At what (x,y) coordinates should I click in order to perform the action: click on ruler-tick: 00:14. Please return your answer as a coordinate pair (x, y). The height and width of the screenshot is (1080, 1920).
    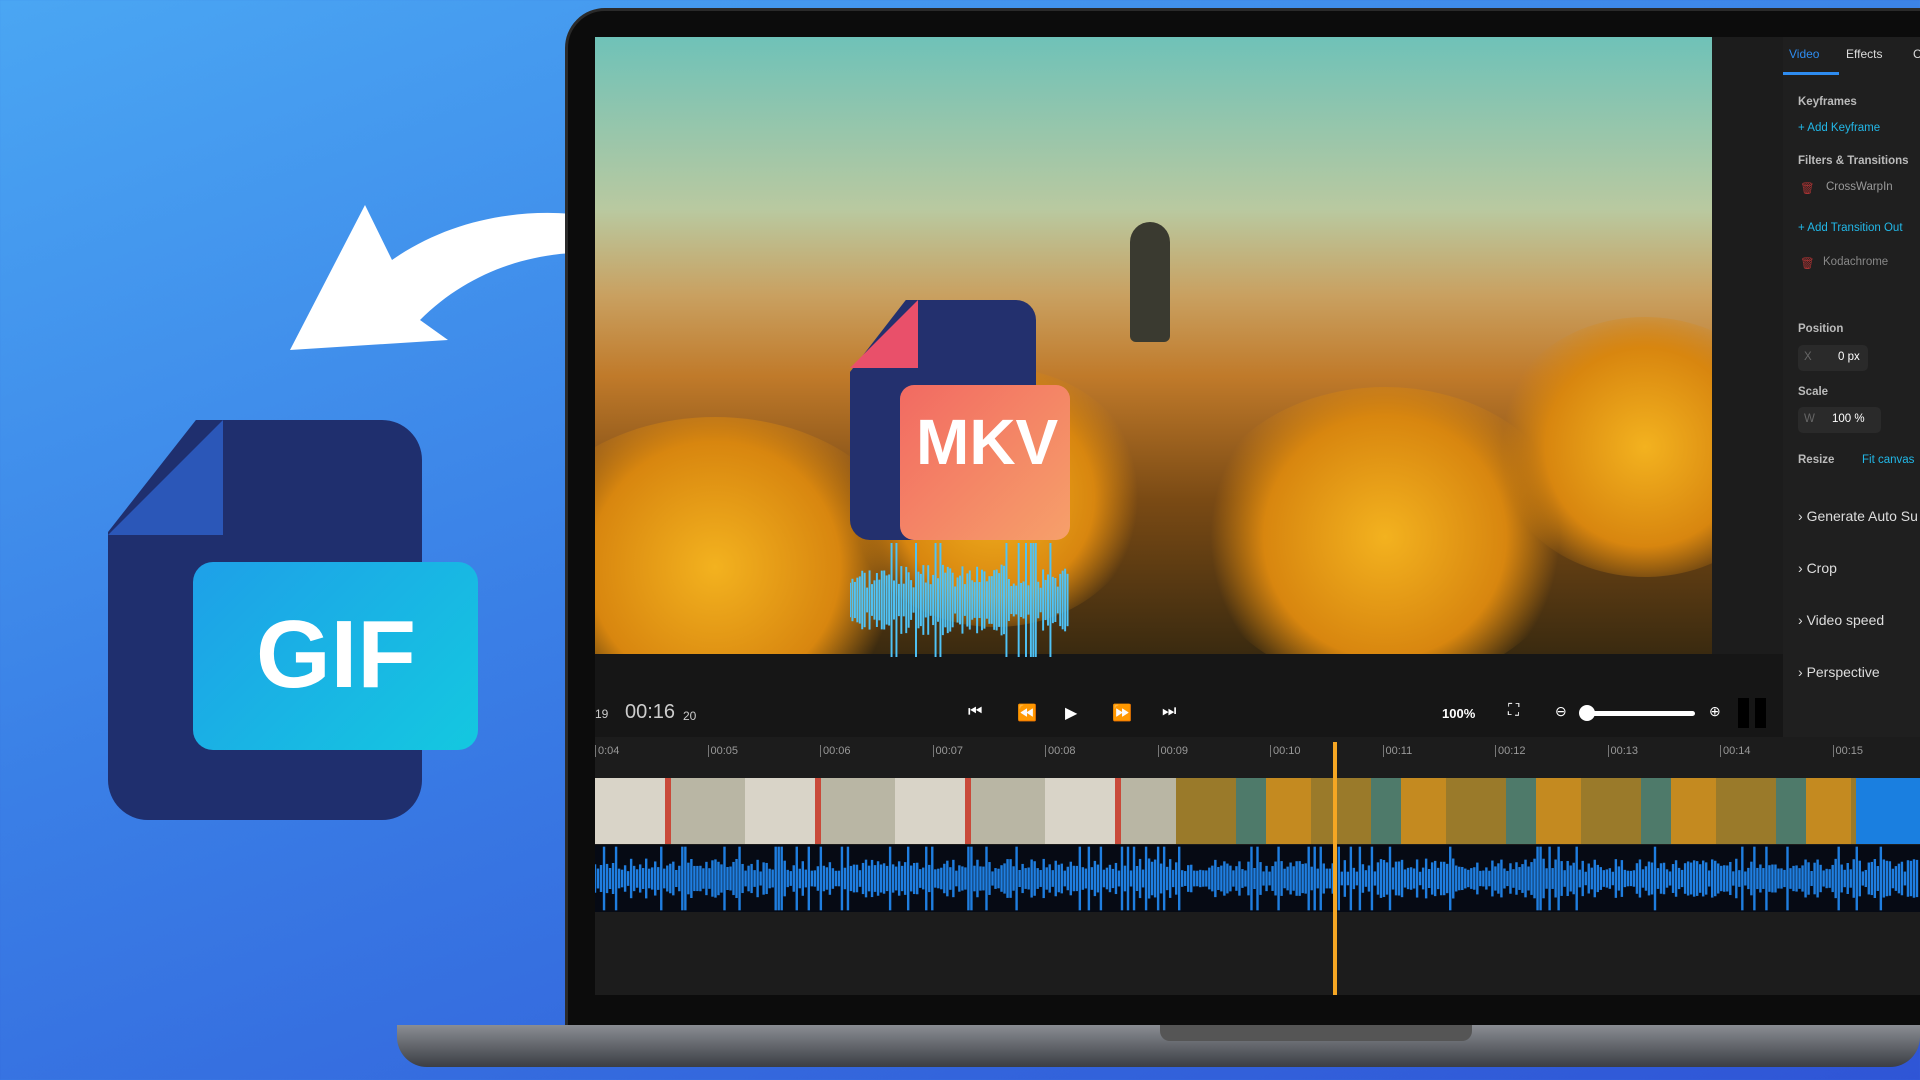
    Looking at the image, I should click on (1735, 751).